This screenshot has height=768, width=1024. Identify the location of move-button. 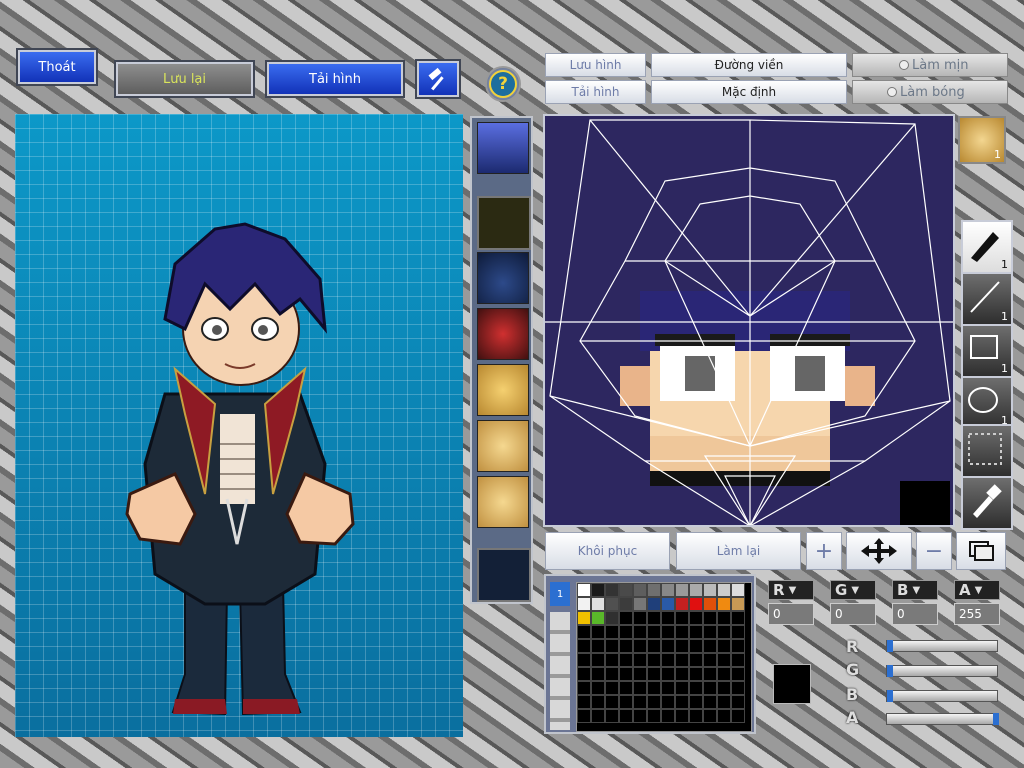
(879, 551).